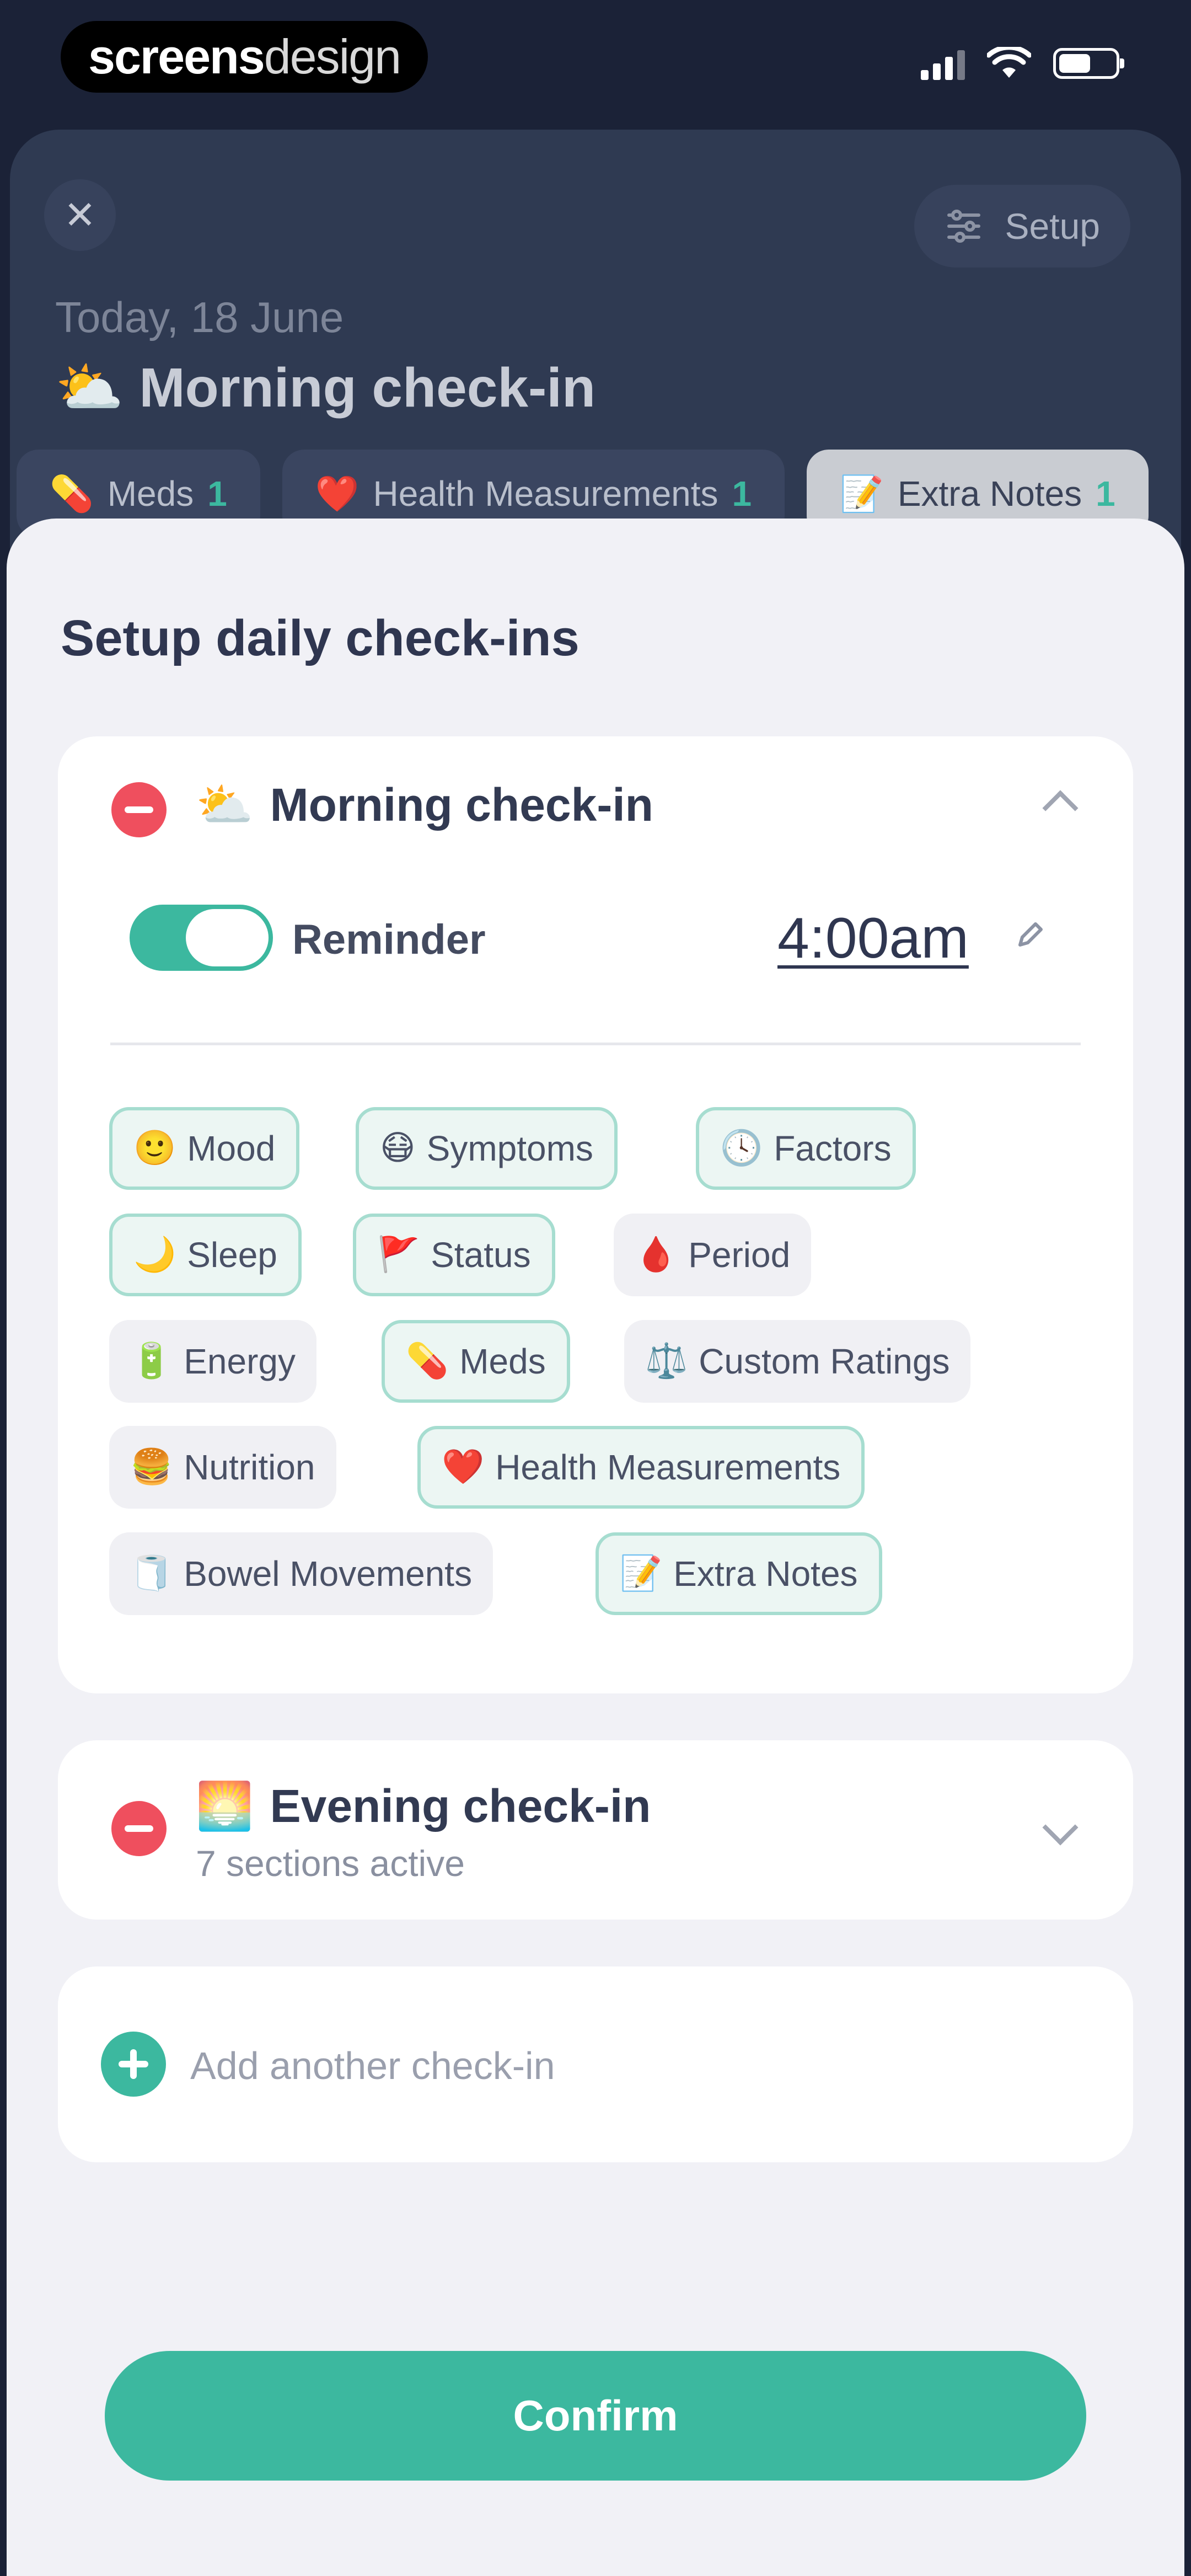 The image size is (1191, 2576). I want to click on close-icon: ✕, so click(79, 215).